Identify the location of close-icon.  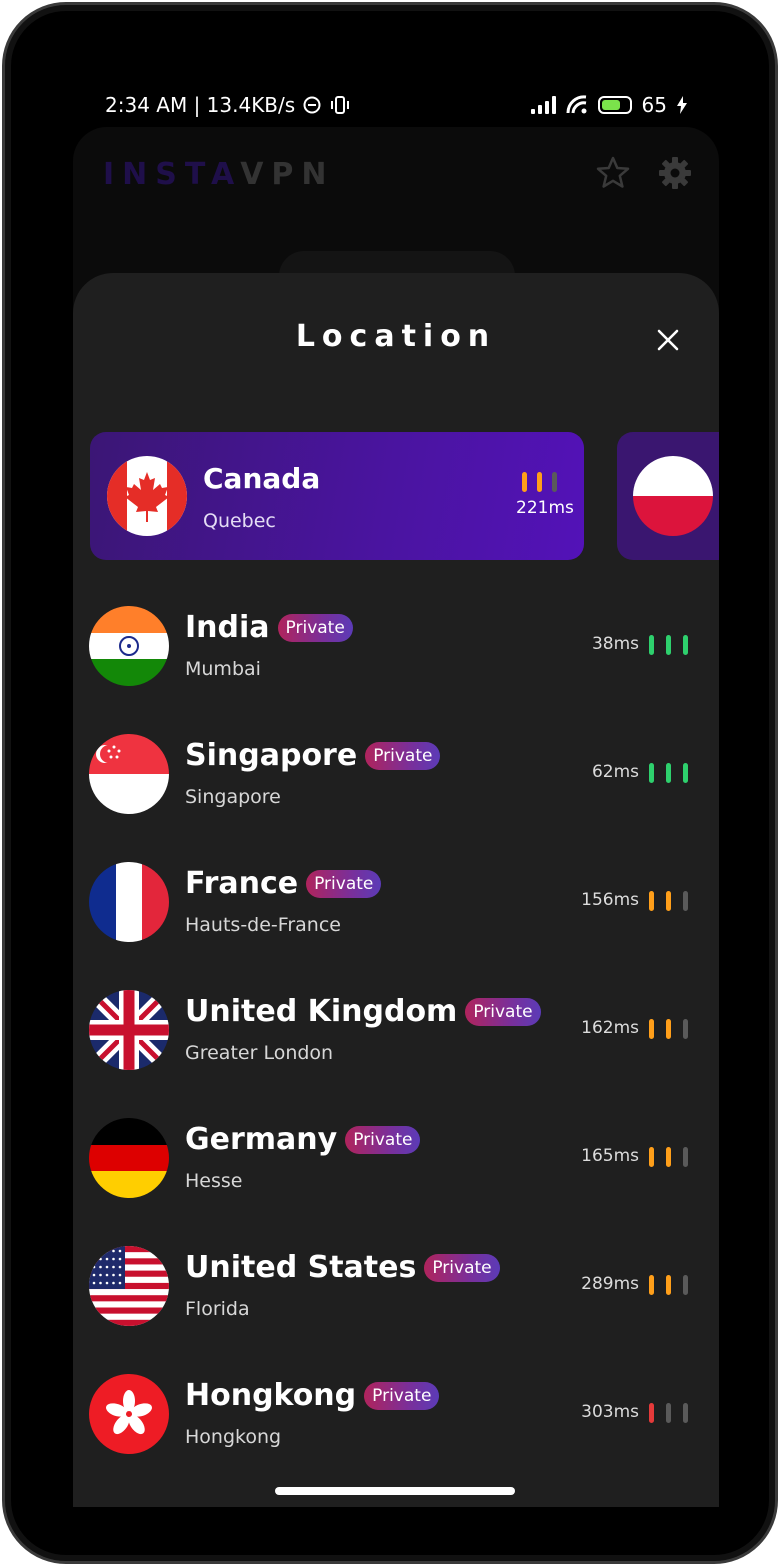
(668, 340).